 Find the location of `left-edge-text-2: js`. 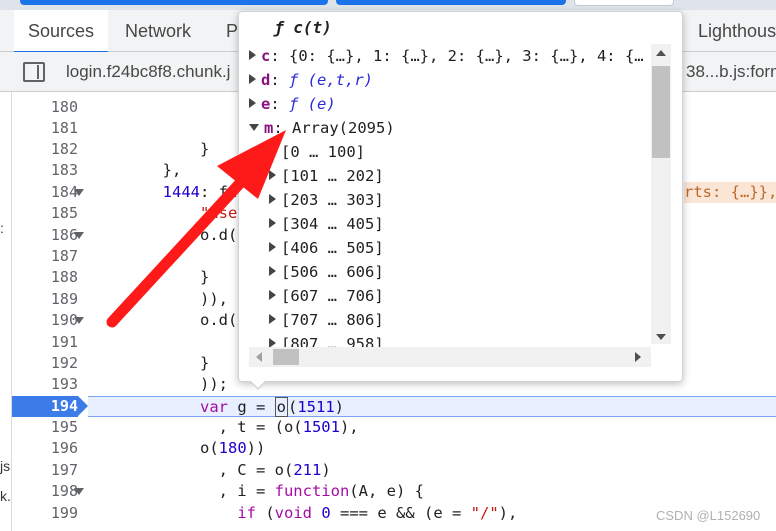

left-edge-text-2: js is located at coordinates (5, 466).